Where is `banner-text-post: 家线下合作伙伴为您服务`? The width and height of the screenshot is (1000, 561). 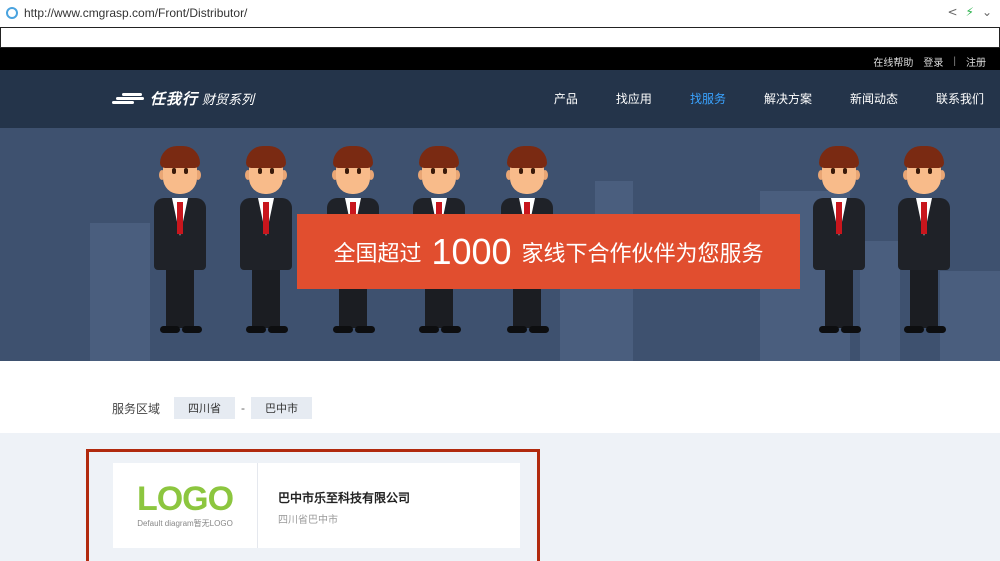 banner-text-post: 家线下合作伙伴为您服务 is located at coordinates (642, 253).